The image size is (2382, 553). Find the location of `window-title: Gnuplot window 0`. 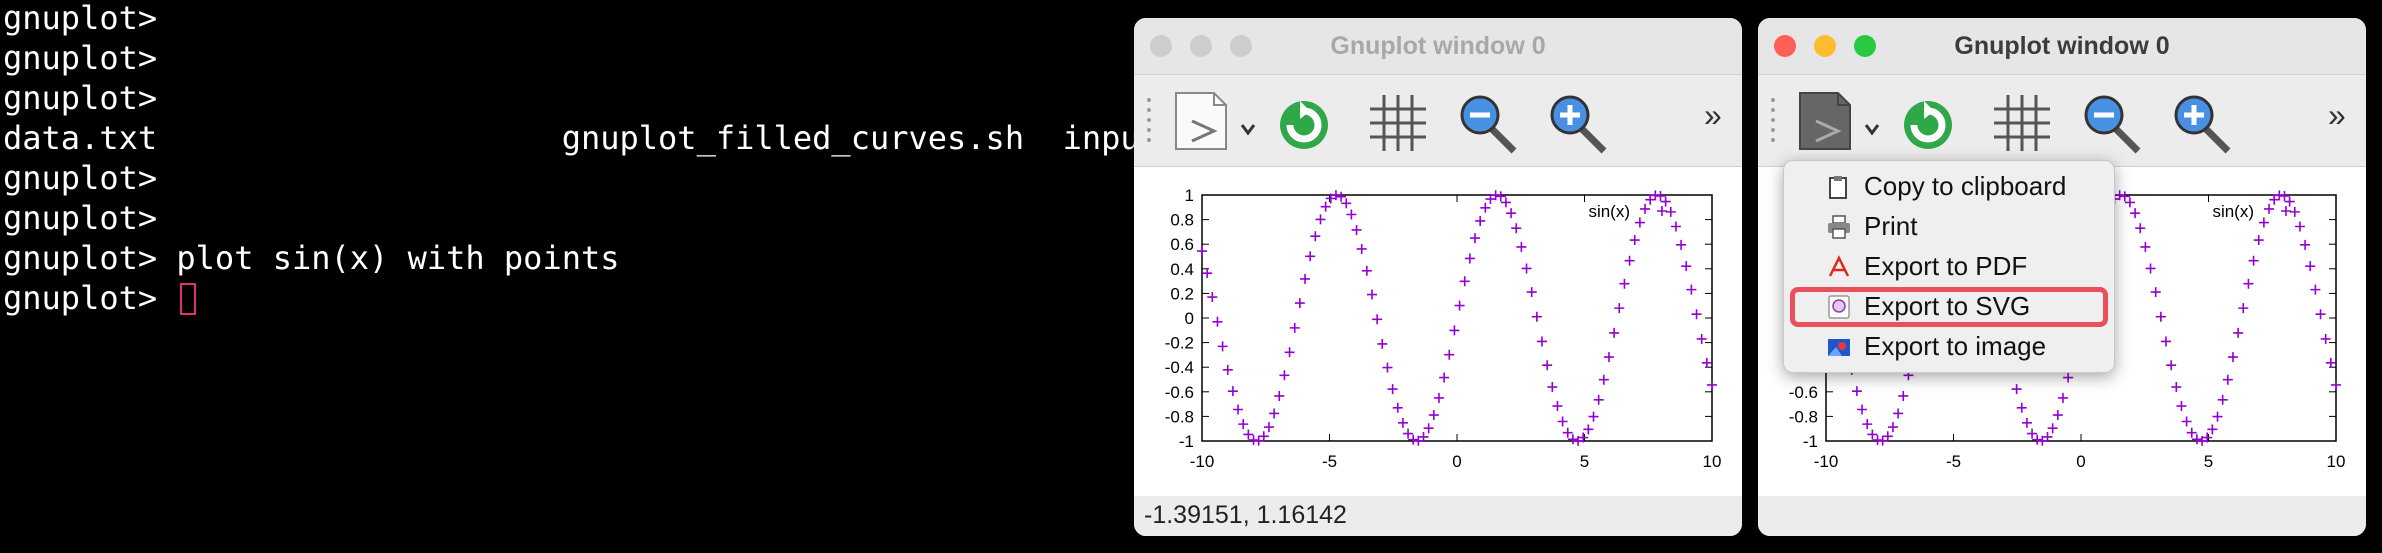

window-title: Gnuplot window 0 is located at coordinates (1438, 46).